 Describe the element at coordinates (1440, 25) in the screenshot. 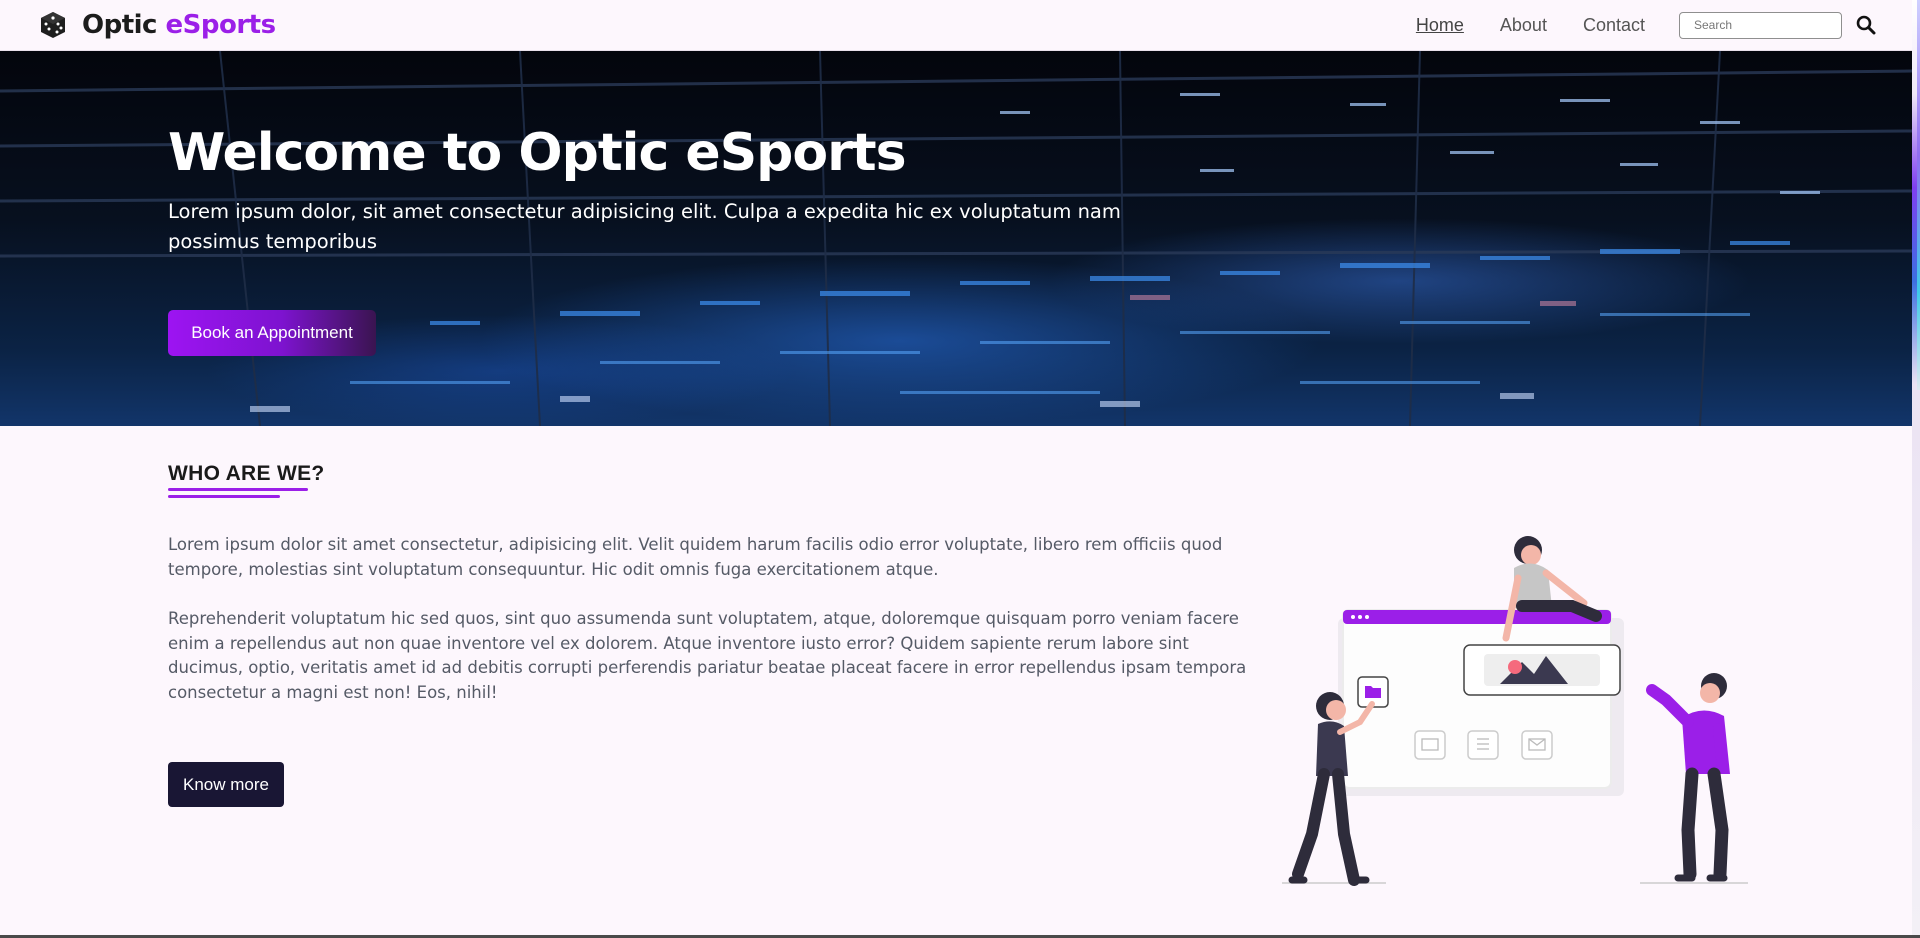

I see `nav-link-home: Home` at that location.